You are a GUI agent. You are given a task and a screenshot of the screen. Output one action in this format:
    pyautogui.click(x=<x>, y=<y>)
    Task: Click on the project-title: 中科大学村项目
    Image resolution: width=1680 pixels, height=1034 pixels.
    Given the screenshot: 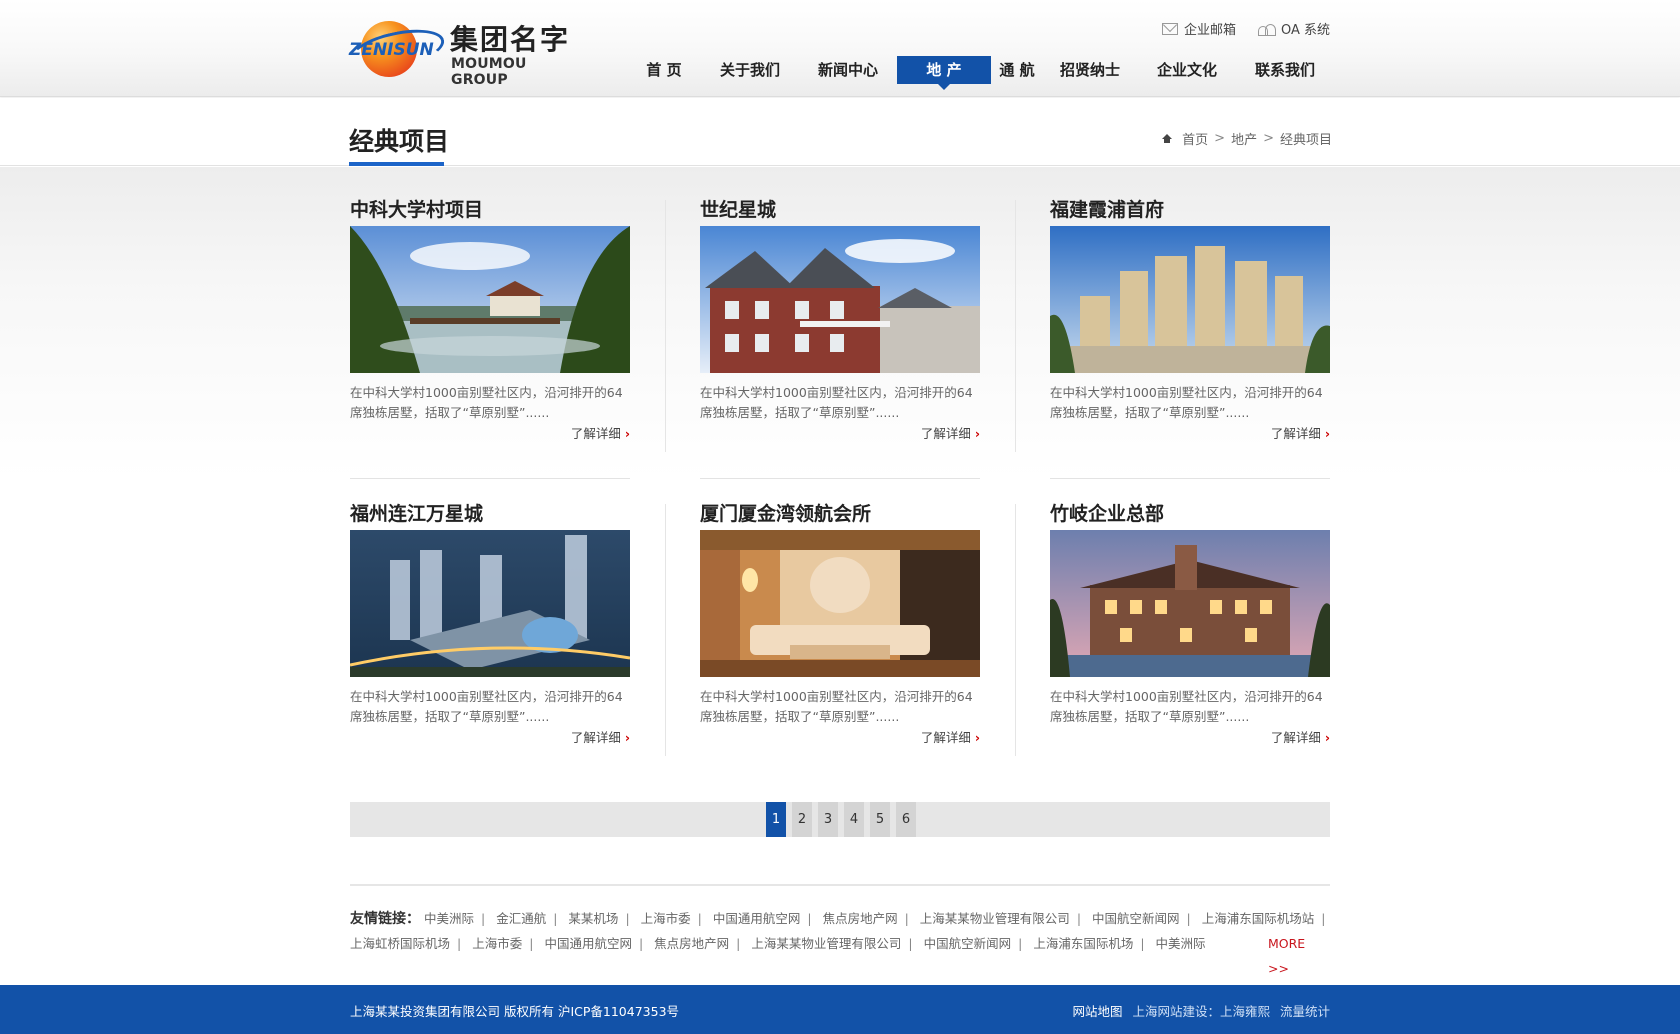 What is the action you would take?
    pyautogui.click(x=490, y=210)
    